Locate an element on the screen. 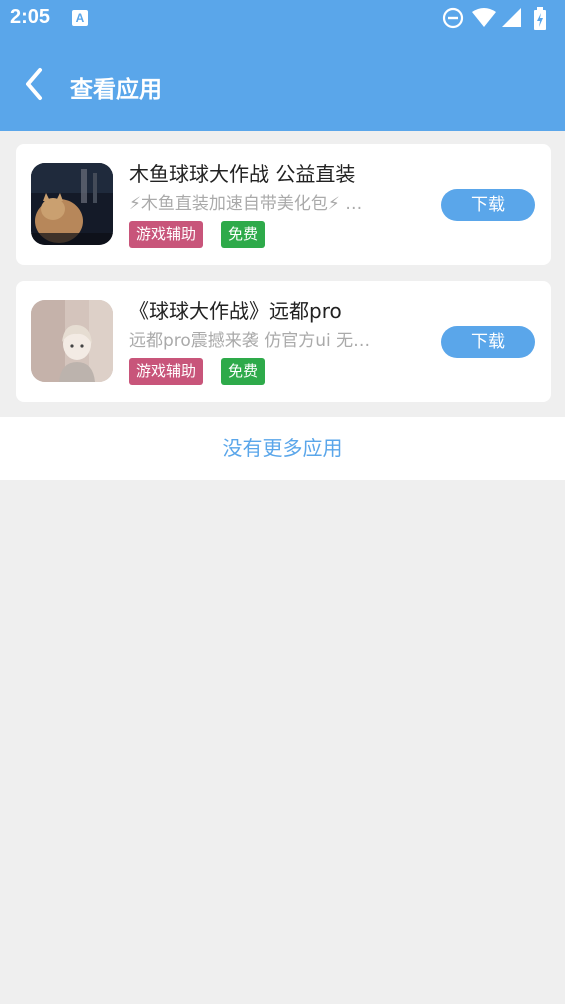 The image size is (565, 1004). app-title: 《球球大作战》远都pro is located at coordinates (235, 311).